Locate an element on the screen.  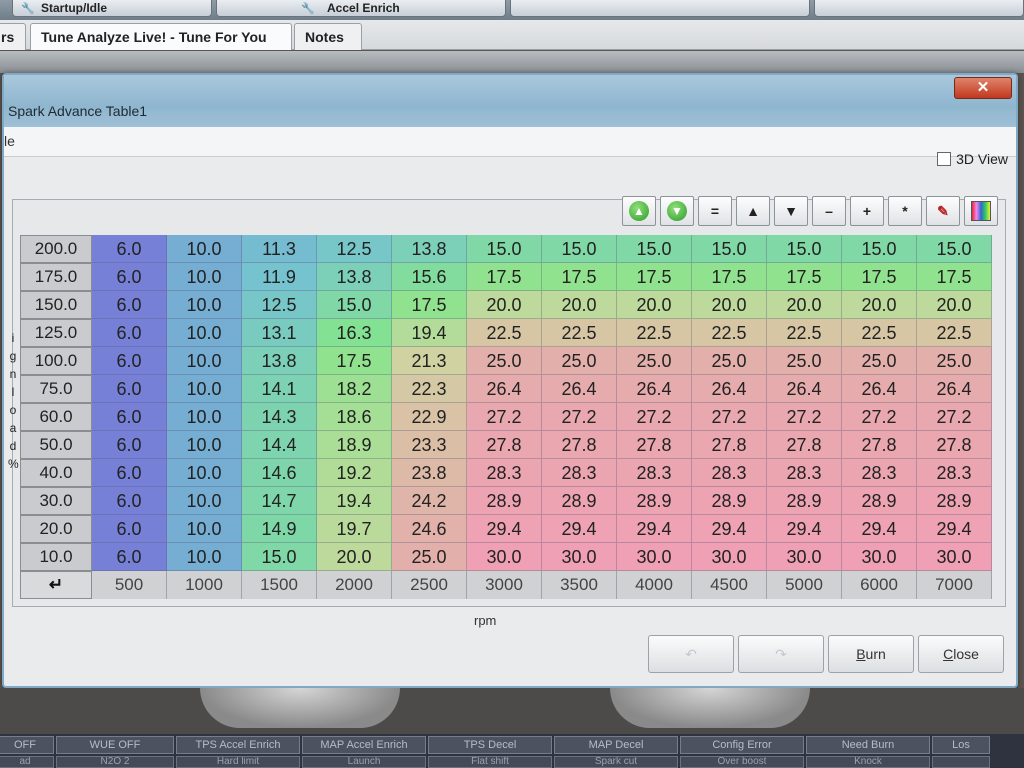
table-cell: 11.3 is located at coordinates (279, 249).